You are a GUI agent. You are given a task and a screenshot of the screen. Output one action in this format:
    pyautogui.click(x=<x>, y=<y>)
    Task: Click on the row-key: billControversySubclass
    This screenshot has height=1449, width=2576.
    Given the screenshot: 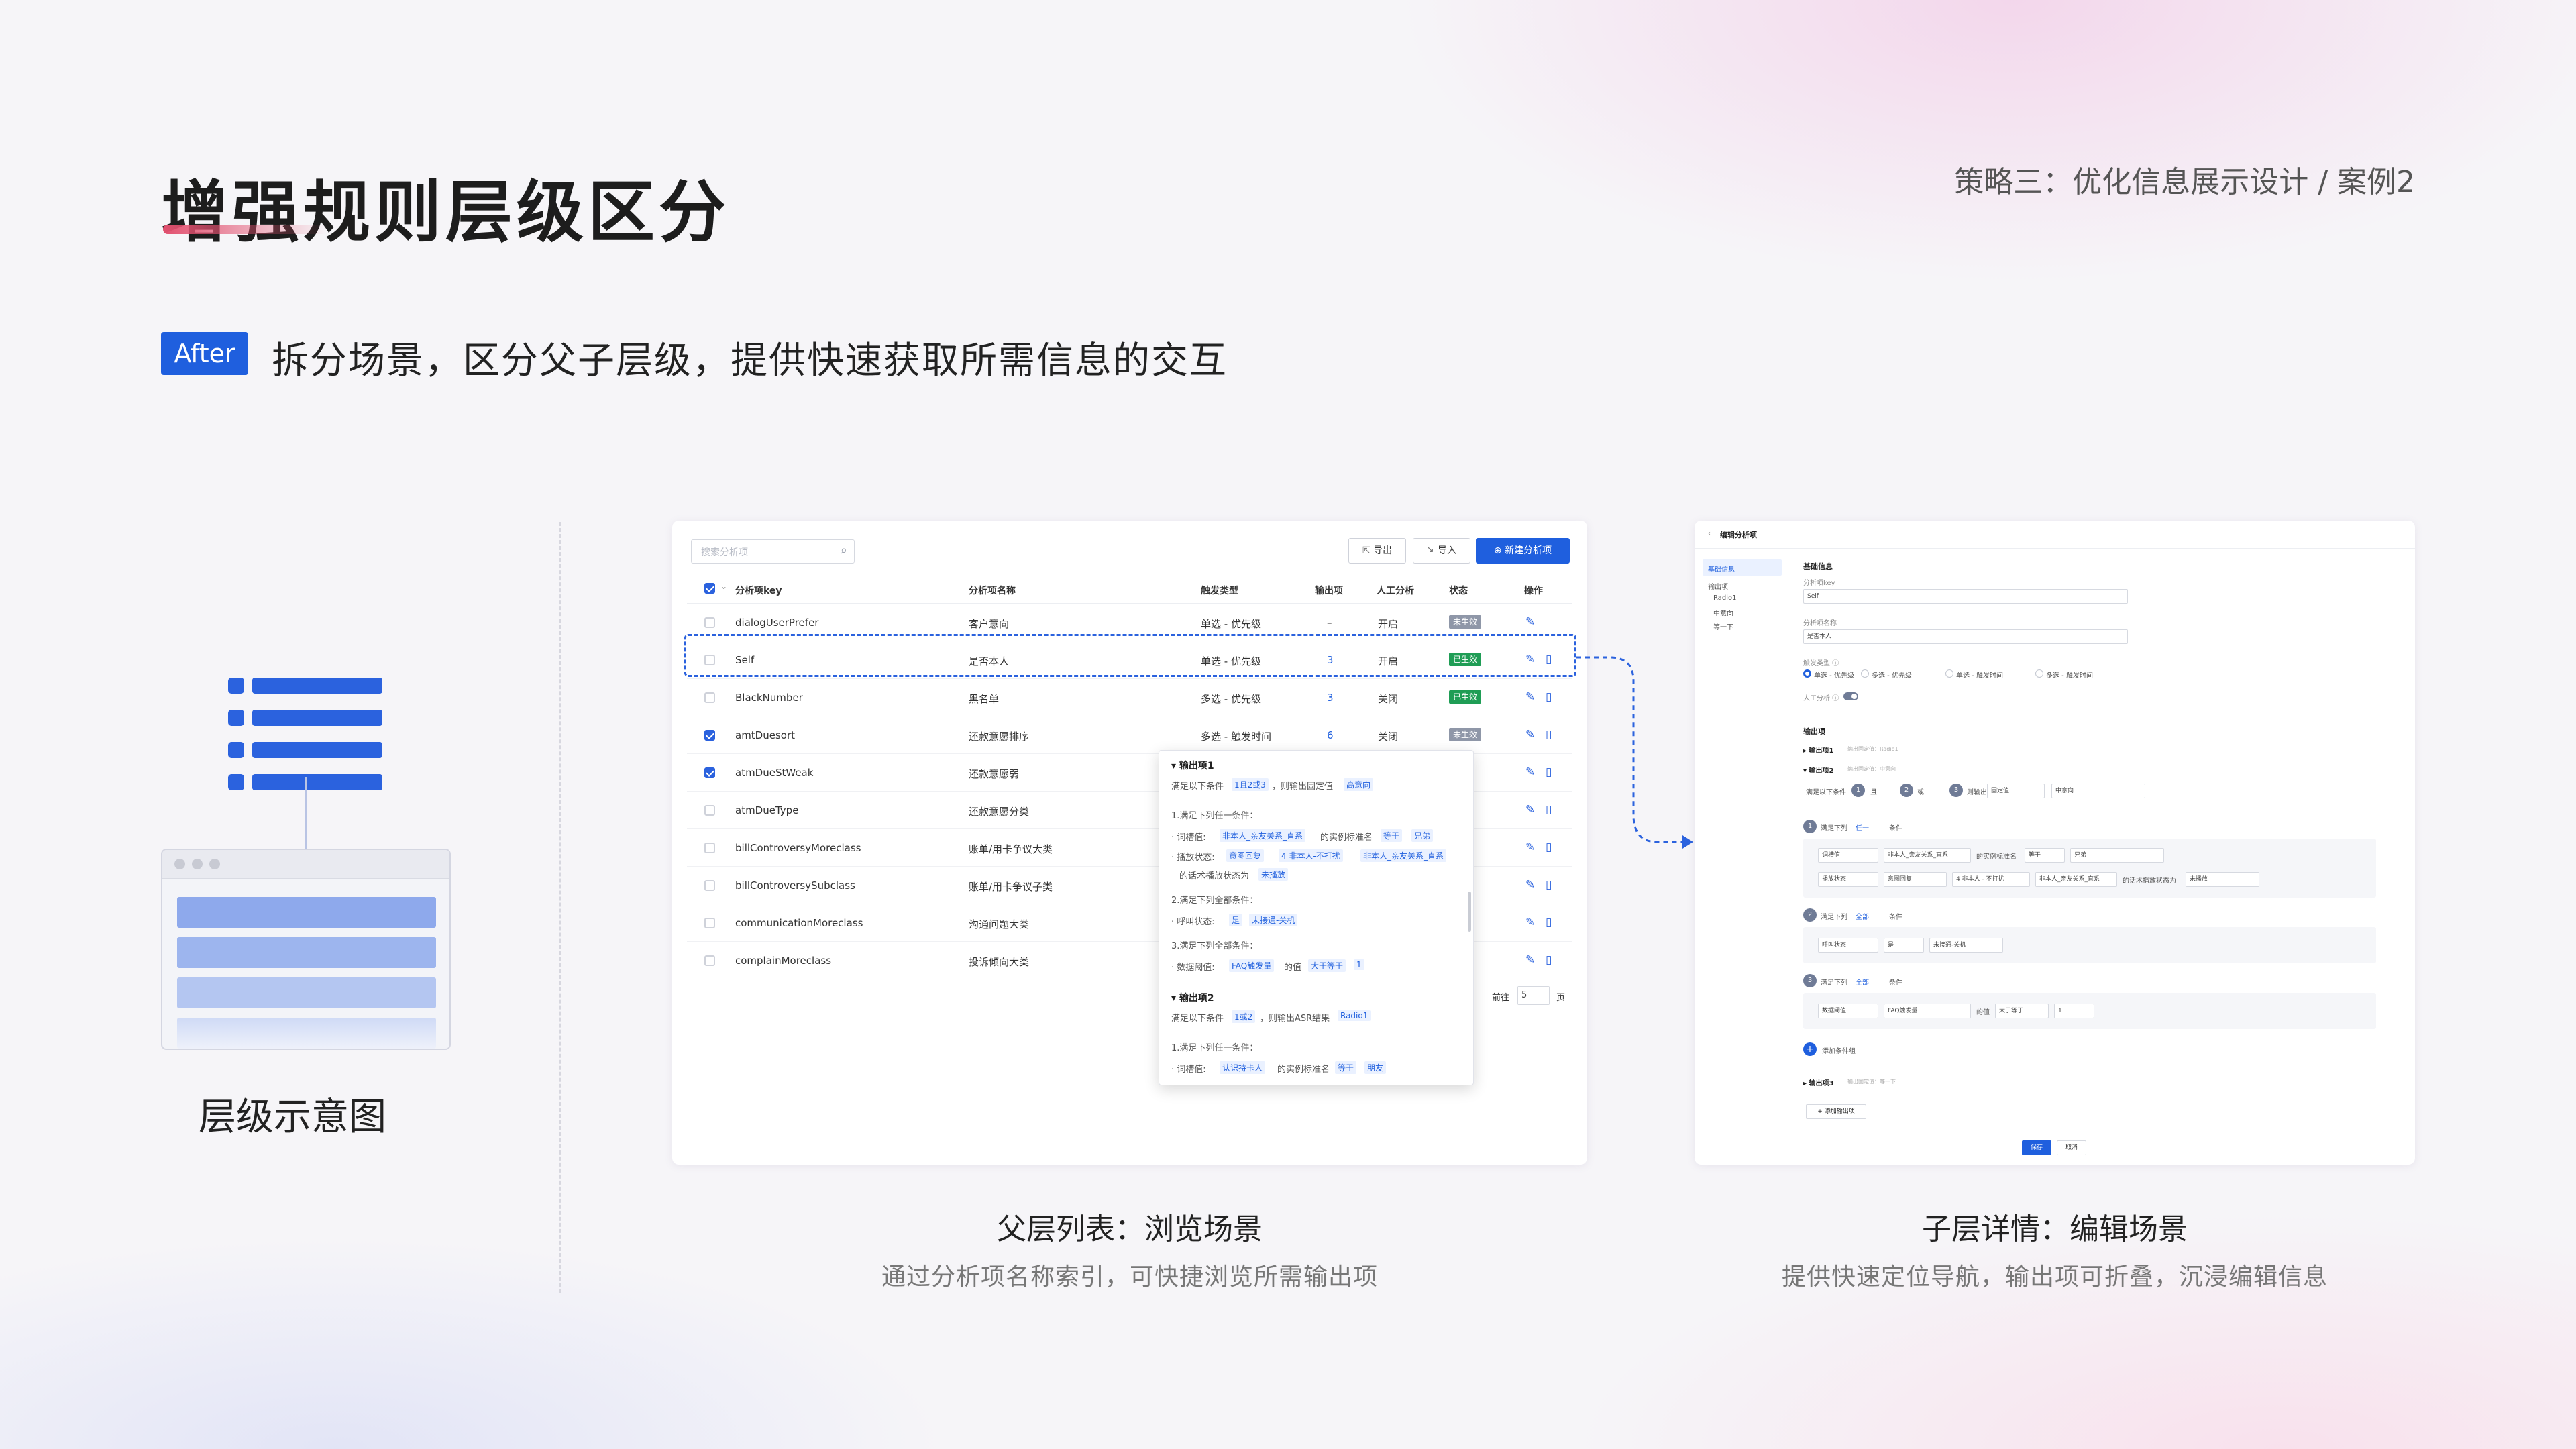 What is the action you would take?
    pyautogui.click(x=795, y=885)
    